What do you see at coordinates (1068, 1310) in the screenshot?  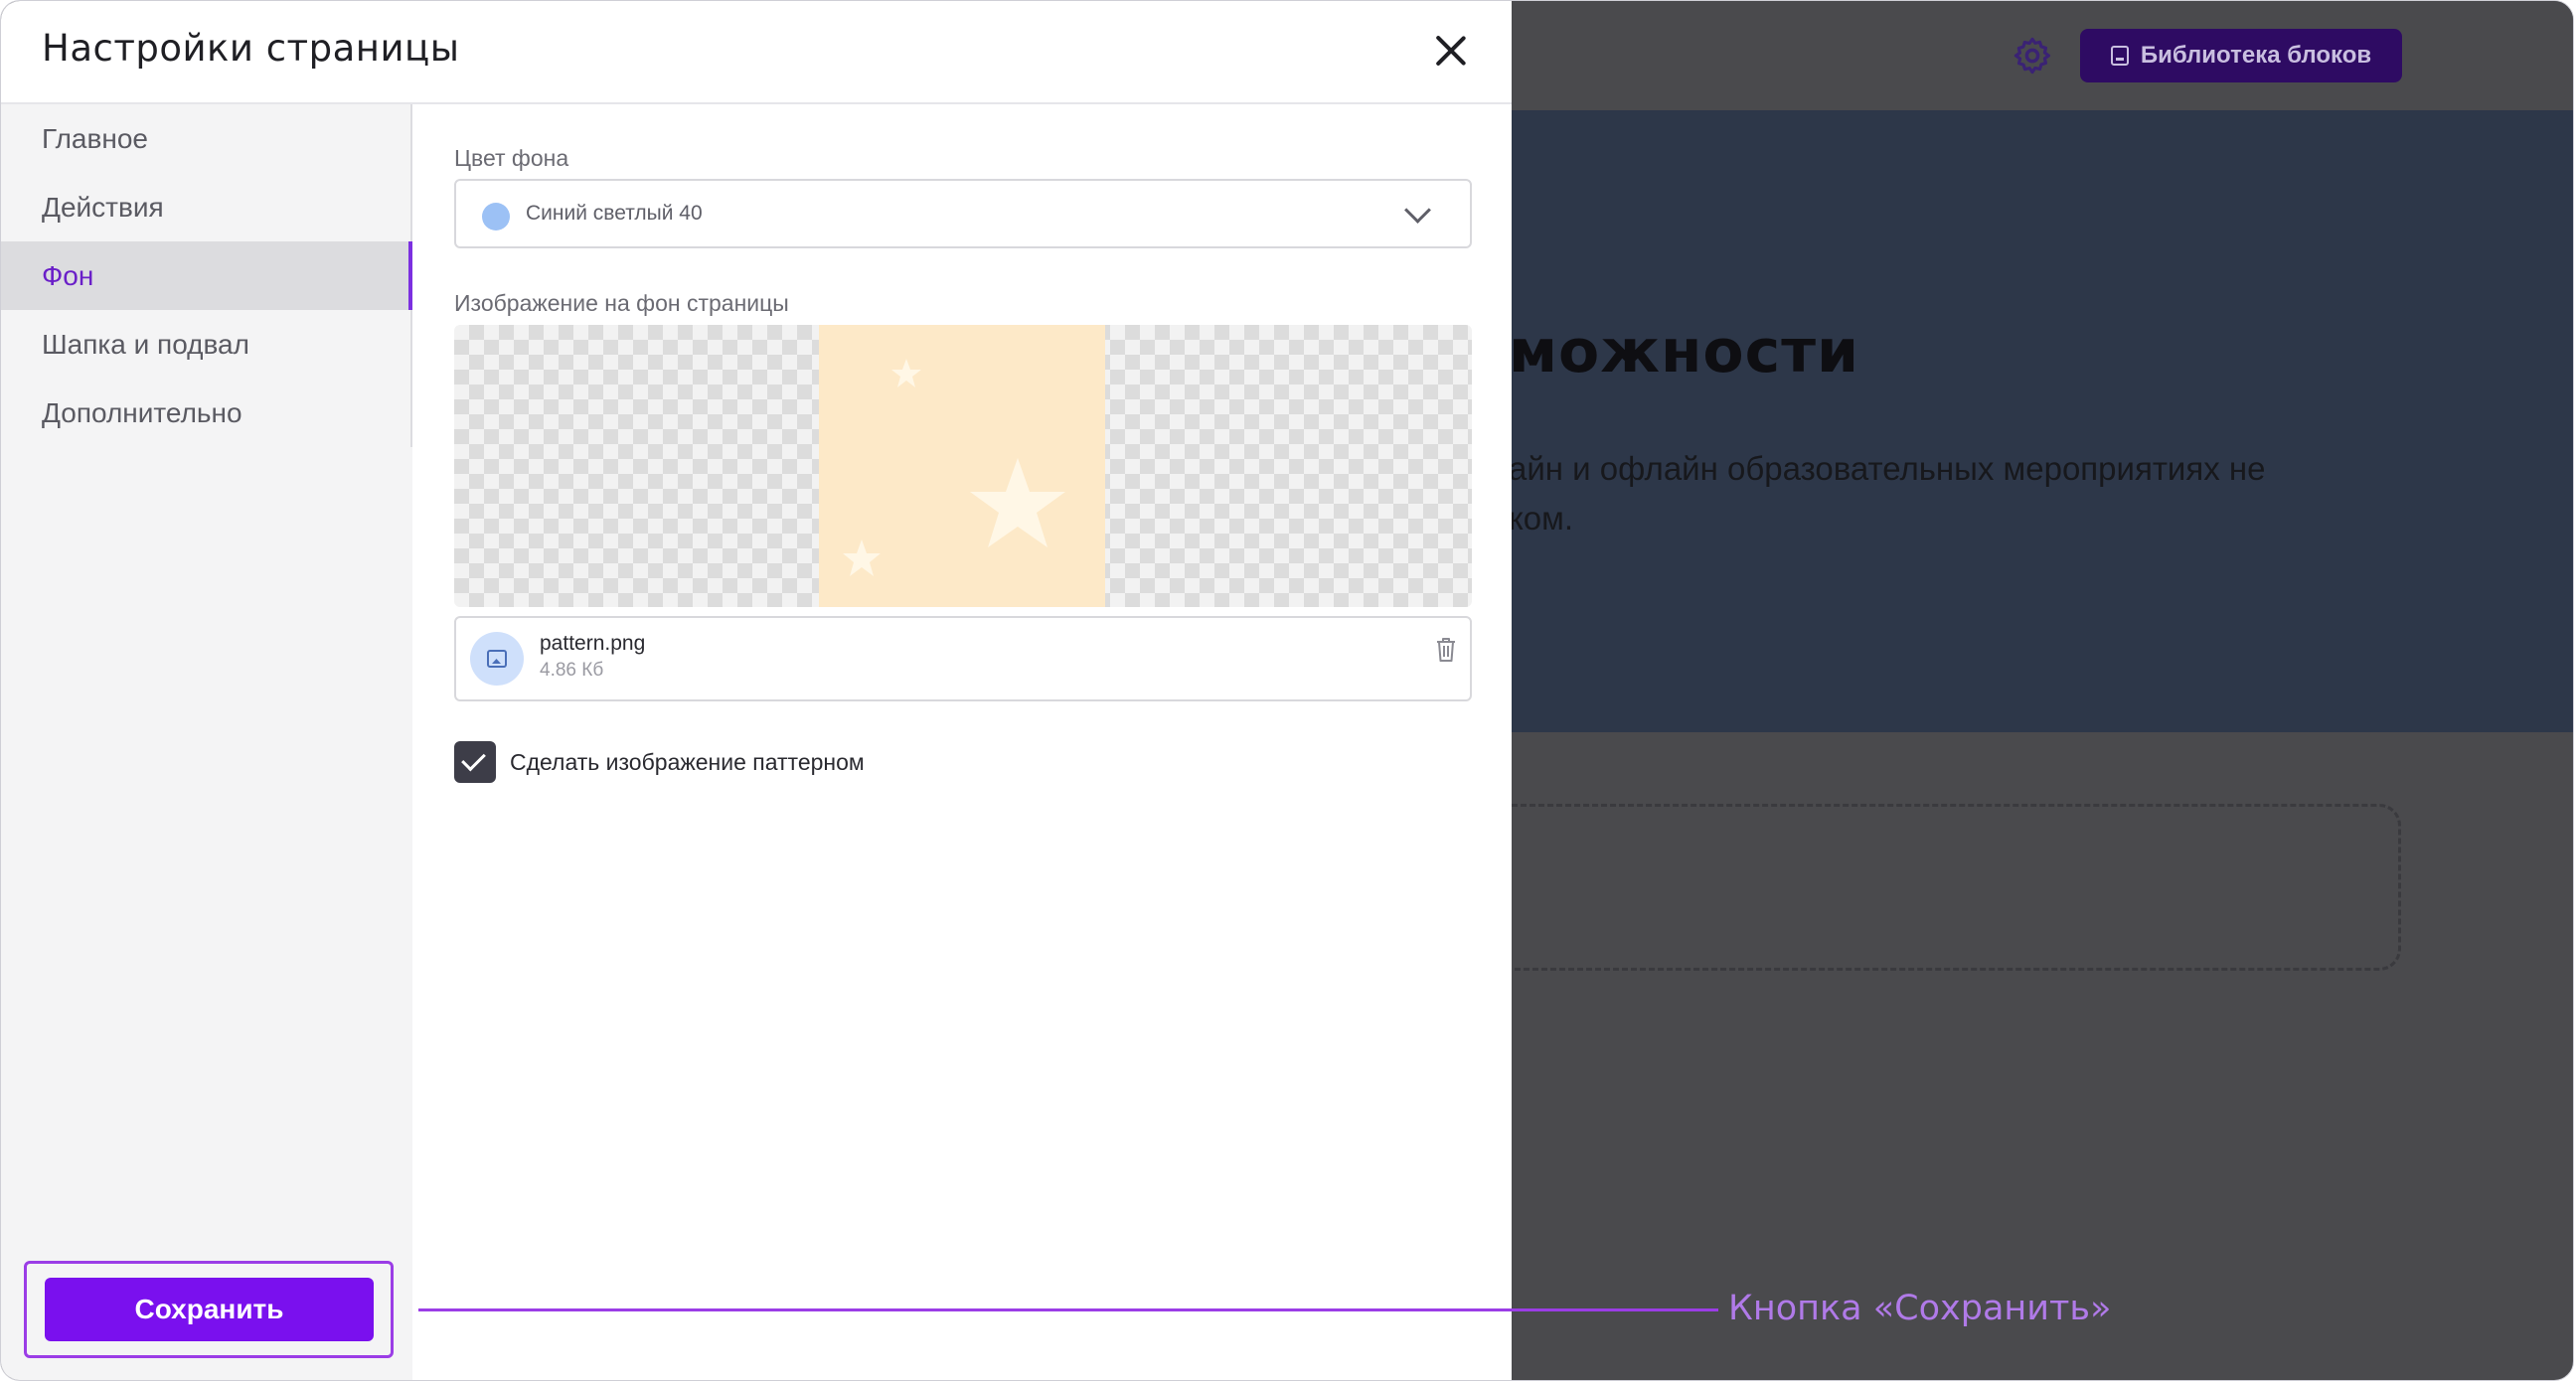 I see `annotation-line` at bounding box center [1068, 1310].